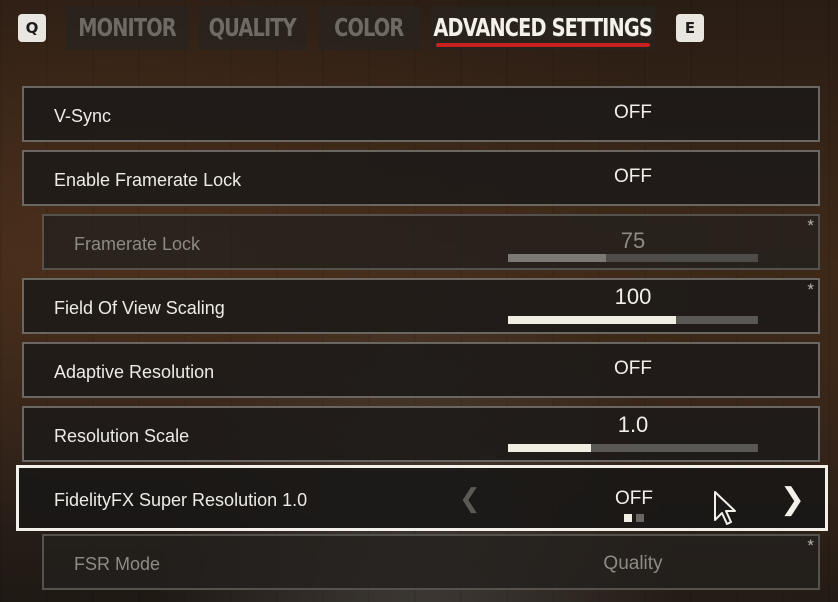 This screenshot has height=602, width=838. What do you see at coordinates (181, 499) in the screenshot?
I see `setting-label: FidelityFX Super Resolution 1.0` at bounding box center [181, 499].